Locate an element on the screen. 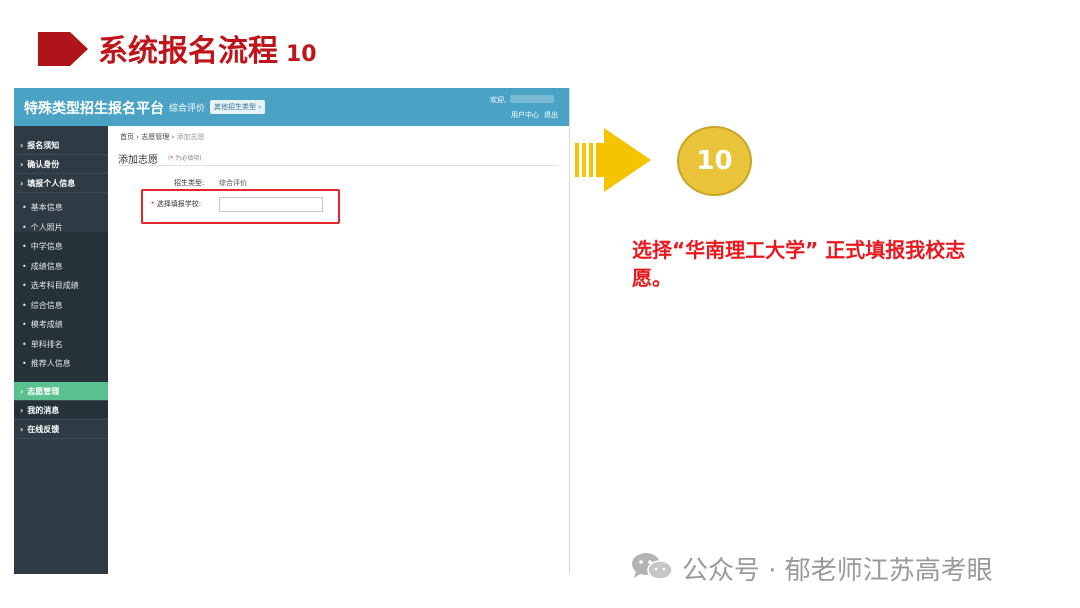  sidebar-item-basic-info: • 基本信息 is located at coordinates (61, 207).